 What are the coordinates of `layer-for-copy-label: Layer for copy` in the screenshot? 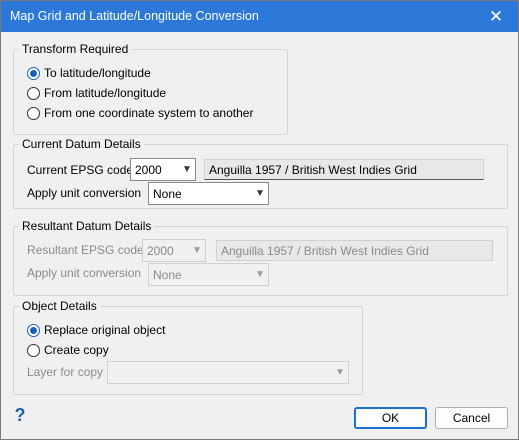 It's located at (65, 372).